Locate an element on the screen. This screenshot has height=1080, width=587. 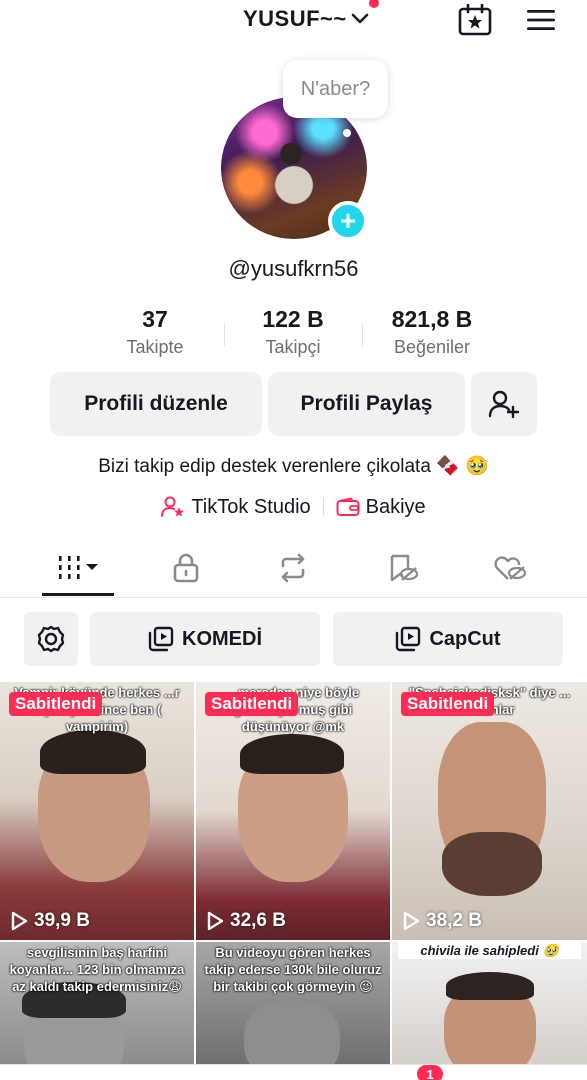
tiktok-studio-link: TikTok Studio is located at coordinates (236, 507).